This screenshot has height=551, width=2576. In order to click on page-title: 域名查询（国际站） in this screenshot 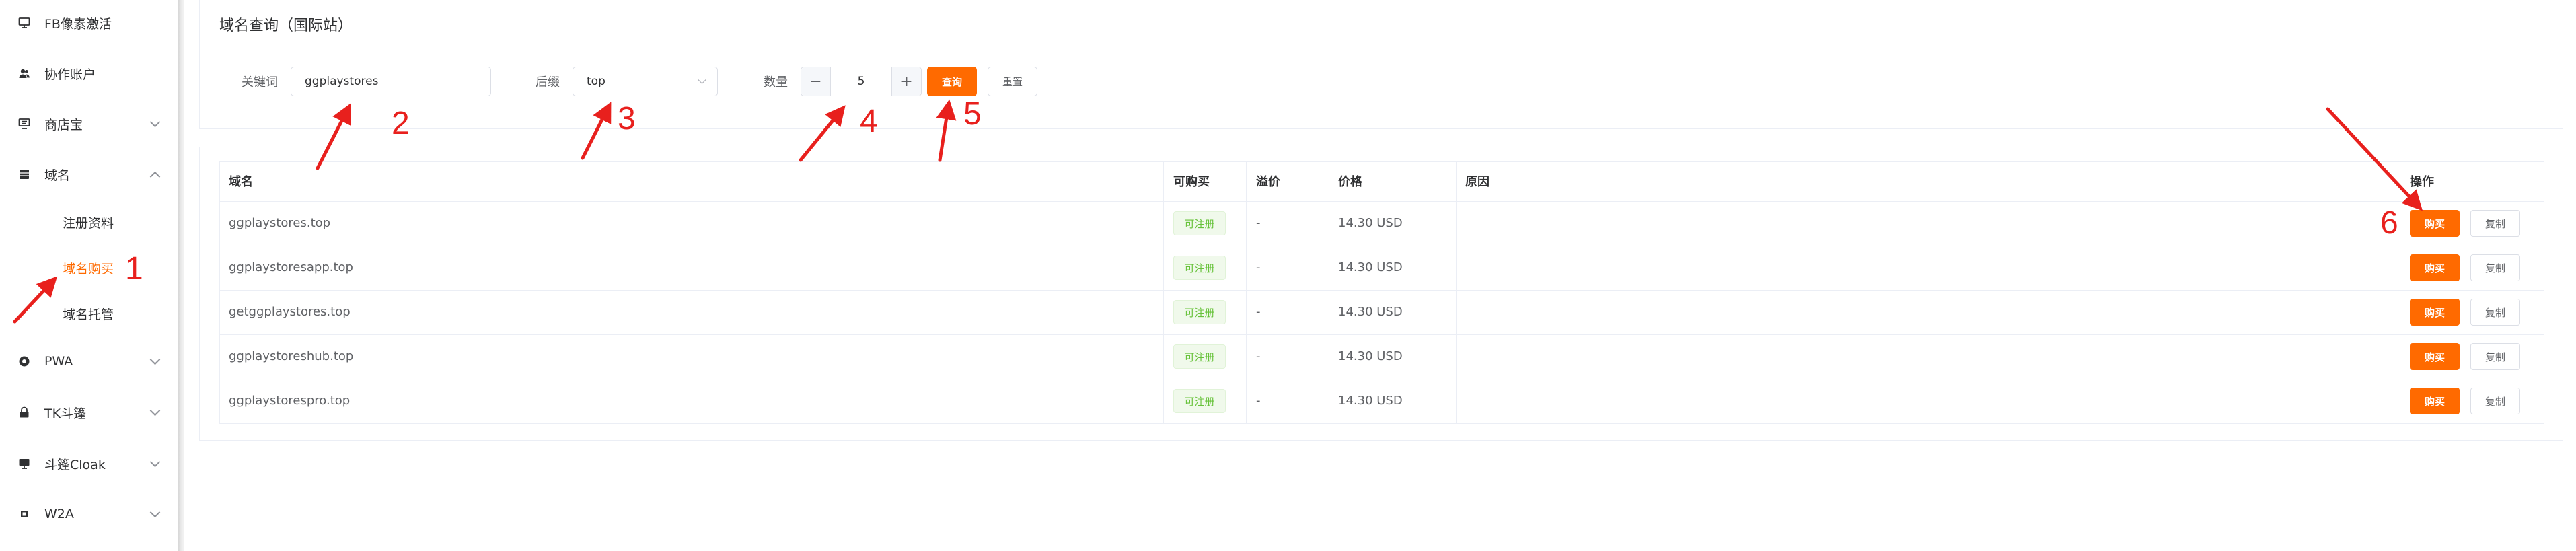, I will do `click(286, 26)`.